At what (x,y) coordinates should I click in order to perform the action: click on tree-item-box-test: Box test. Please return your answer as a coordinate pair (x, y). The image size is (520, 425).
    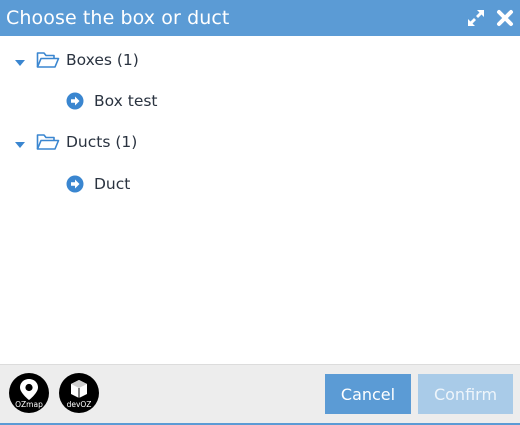
    Looking at the image, I should click on (112, 101).